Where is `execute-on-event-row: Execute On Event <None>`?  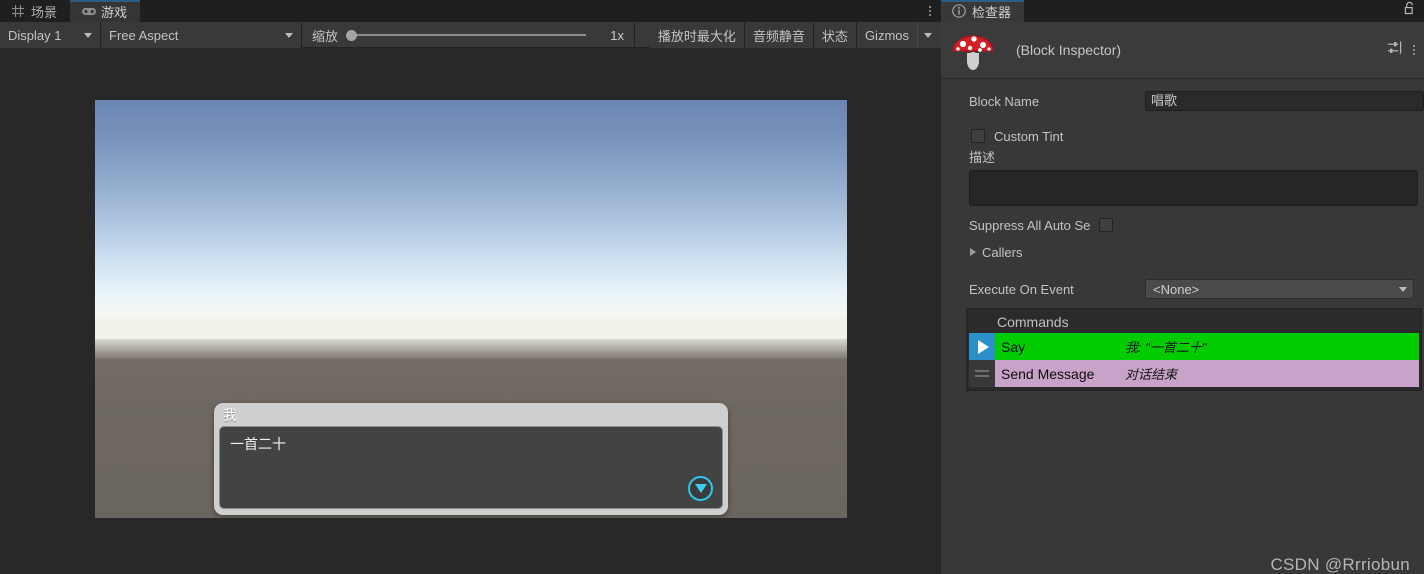
execute-on-event-row: Execute On Event <None> is located at coordinates (1182, 289).